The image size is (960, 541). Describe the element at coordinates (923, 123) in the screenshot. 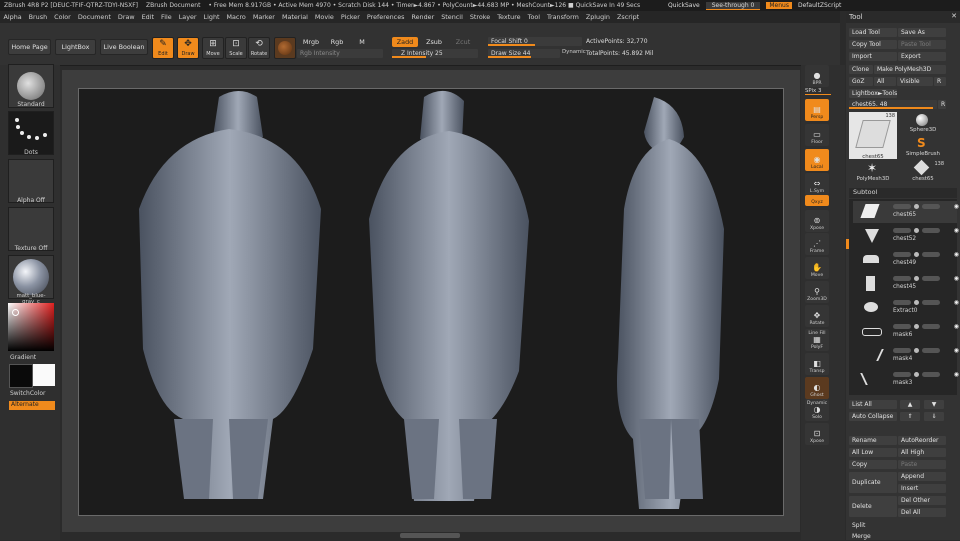

I see `tool-thumb-sphere3d: Sphere3D` at that location.